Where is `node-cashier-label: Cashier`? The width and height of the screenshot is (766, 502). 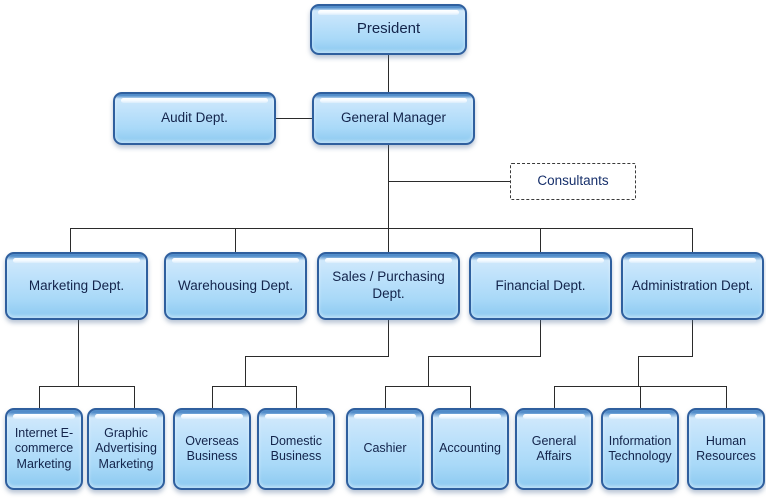 node-cashier-label: Cashier is located at coordinates (385, 448).